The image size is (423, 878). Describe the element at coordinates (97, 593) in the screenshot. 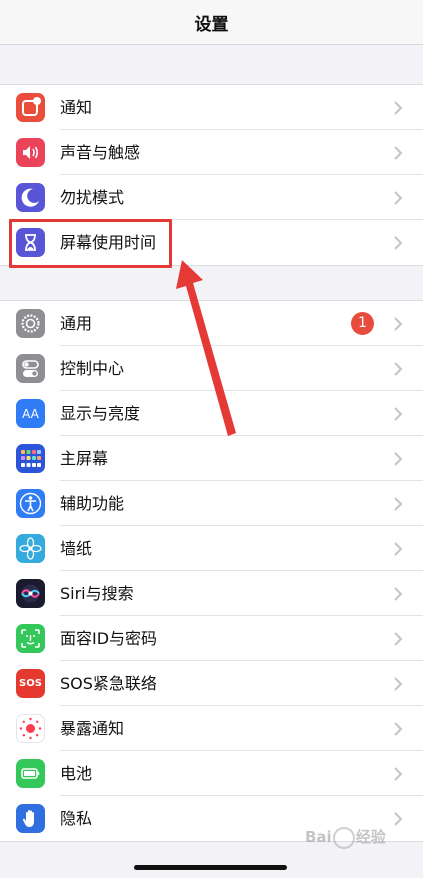

I see `row-label: Siri与搜索` at that location.